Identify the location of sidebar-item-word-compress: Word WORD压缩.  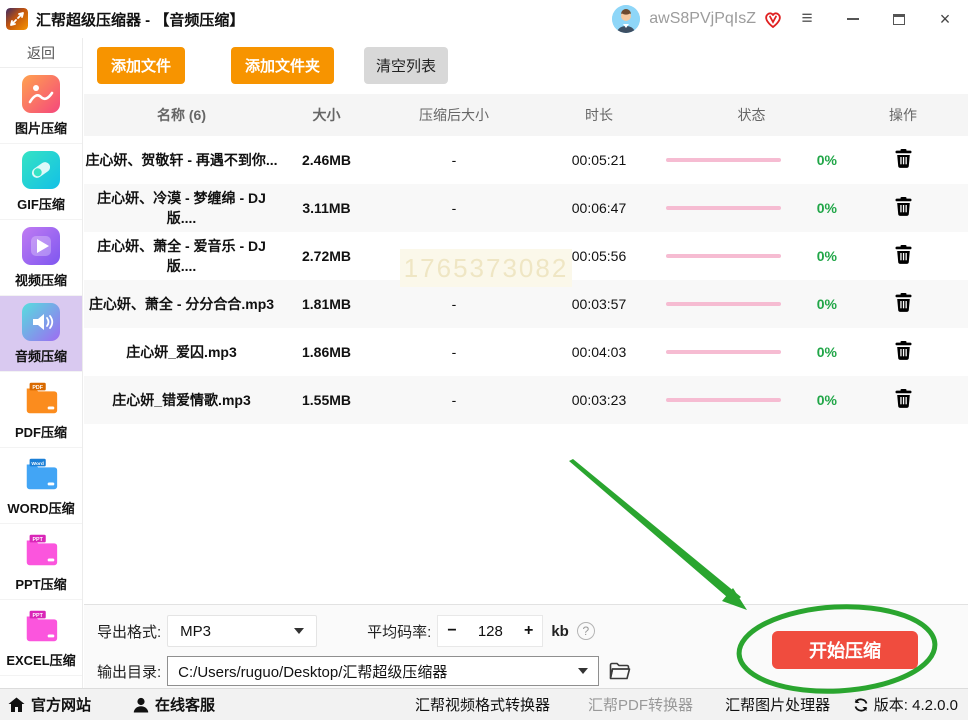
(41, 486).